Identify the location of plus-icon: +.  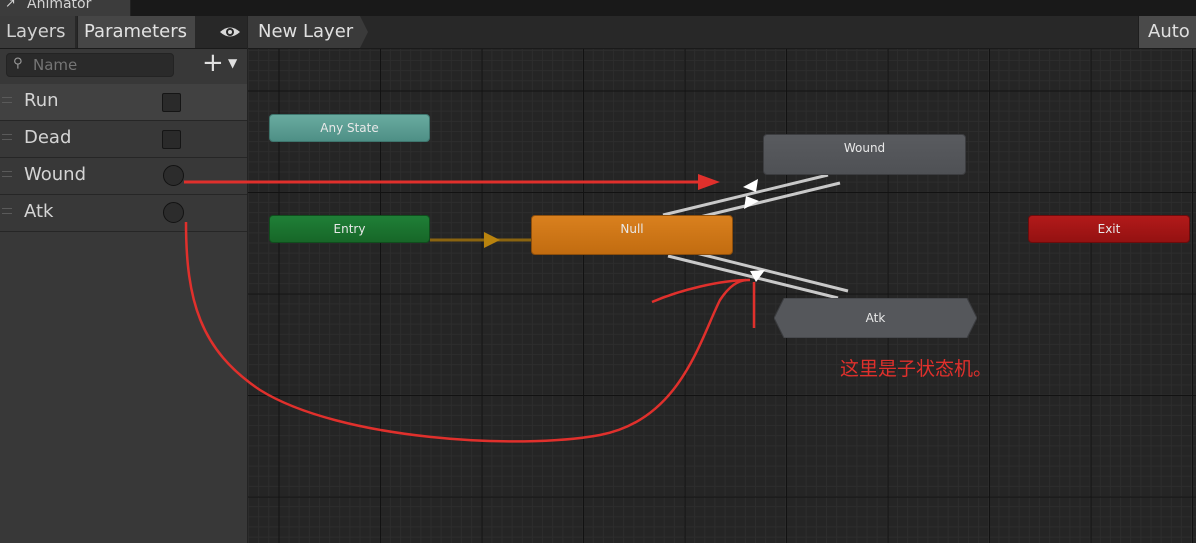
(213, 63).